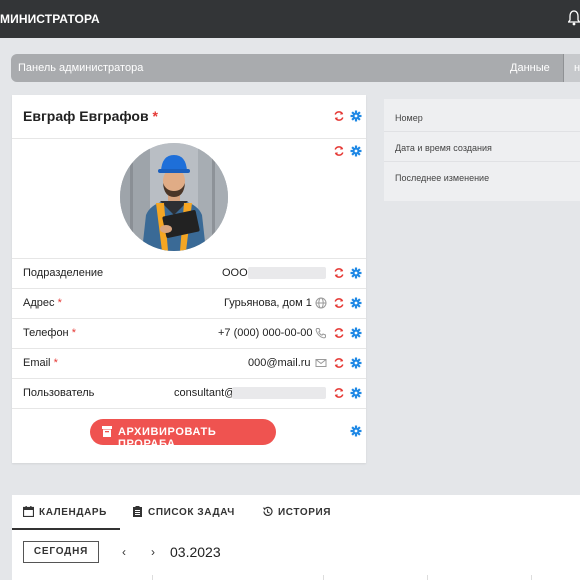  Describe the element at coordinates (572, 68) in the screenshot. I see `breadcrumb-current: на р` at that location.